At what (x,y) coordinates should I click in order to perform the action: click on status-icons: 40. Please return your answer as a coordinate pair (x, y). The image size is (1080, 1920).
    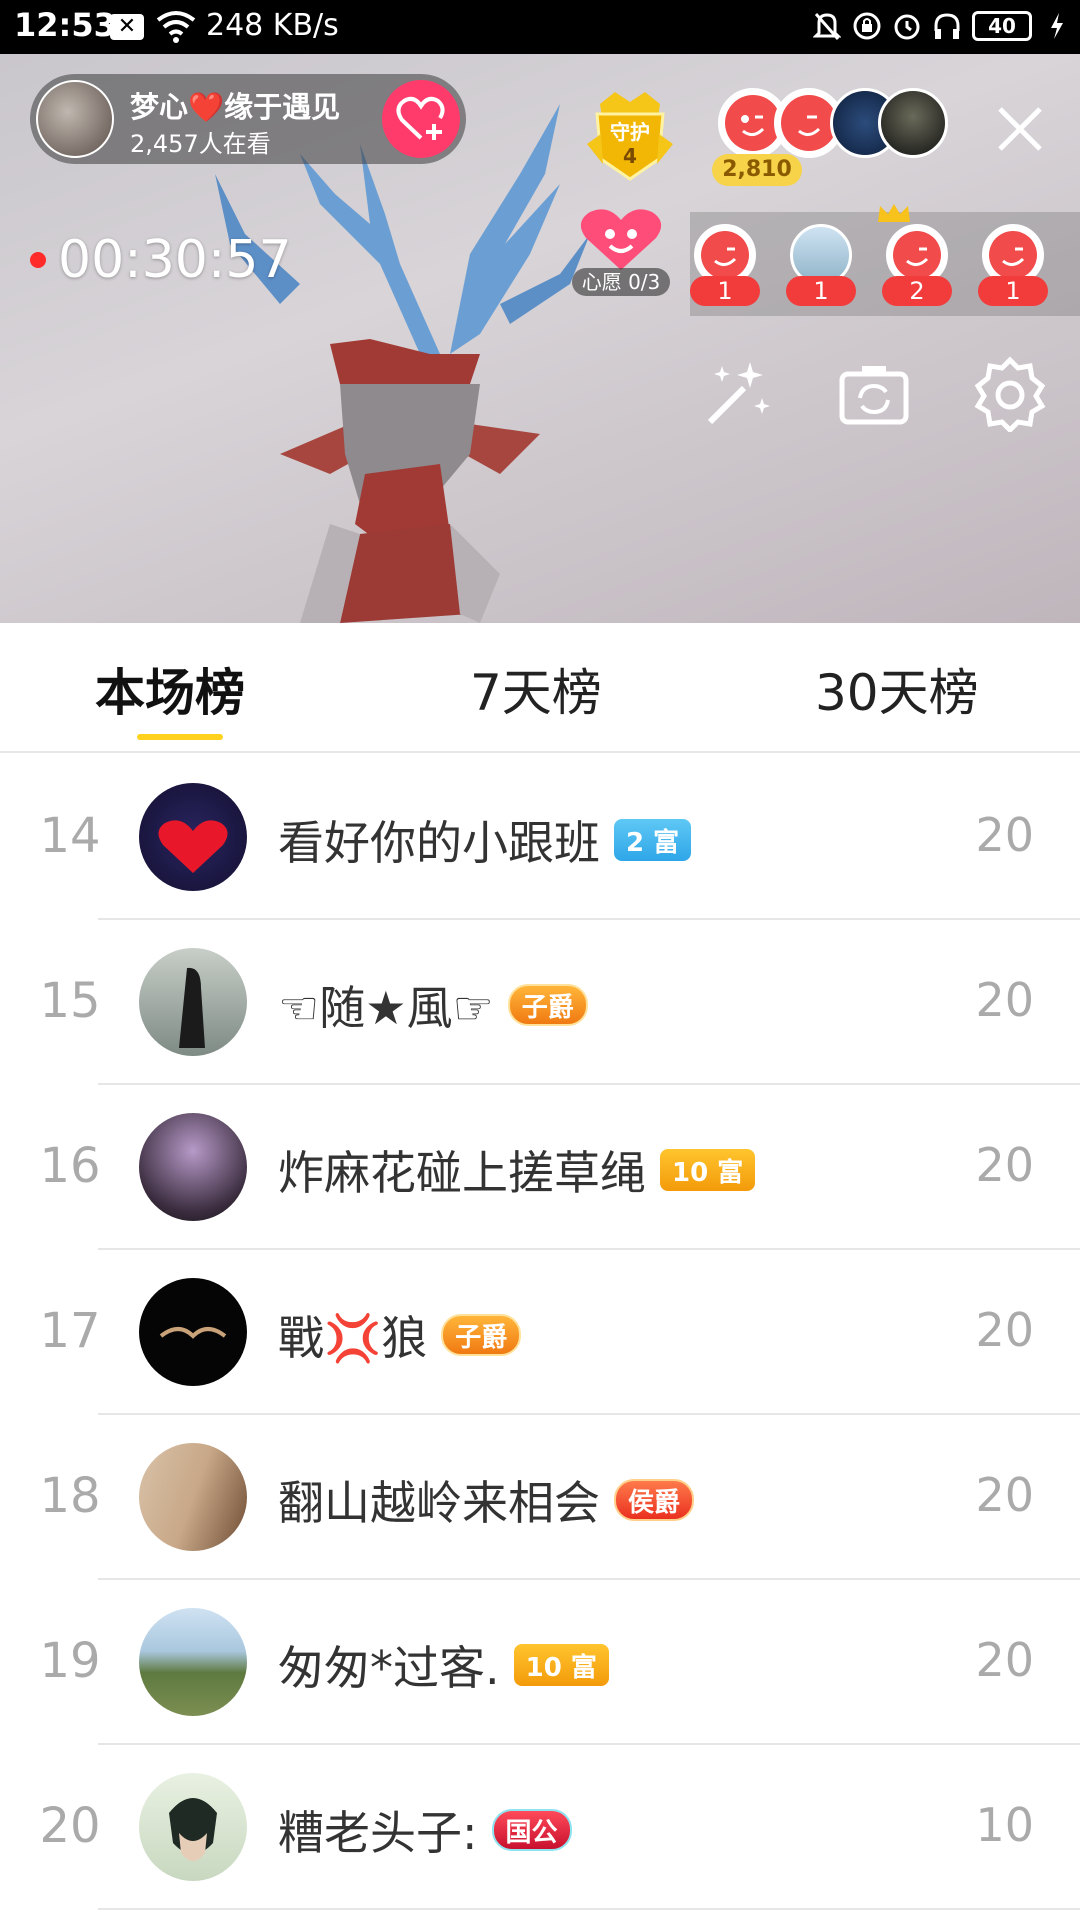
    Looking at the image, I should click on (942, 26).